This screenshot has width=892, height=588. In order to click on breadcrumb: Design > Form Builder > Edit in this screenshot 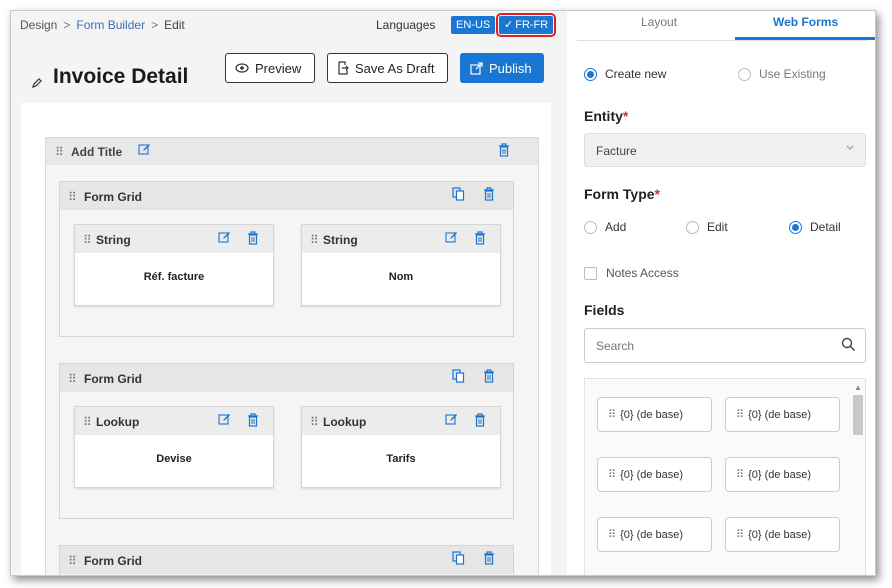, I will do `click(102, 25)`.